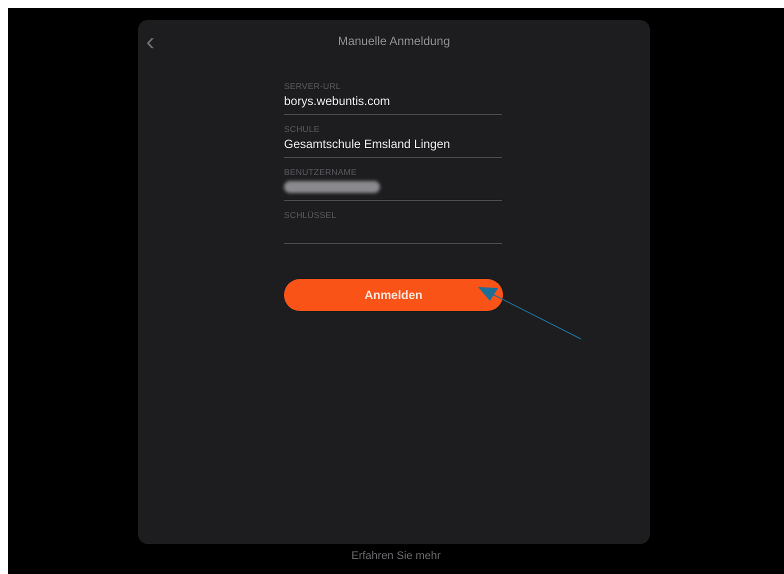 This screenshot has height=574, width=784. Describe the element at coordinates (337, 101) in the screenshot. I see `field-value: borys.webuntis.com` at that location.